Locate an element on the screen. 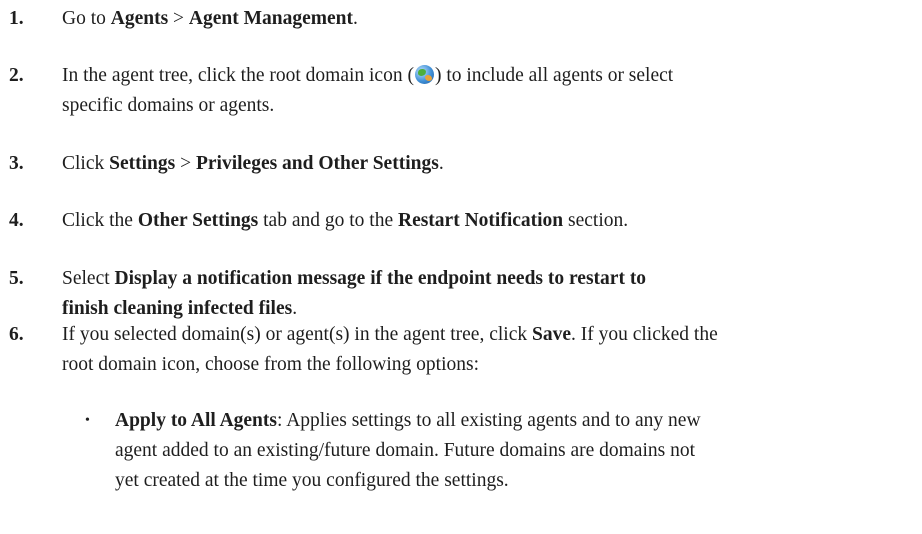 This screenshot has height=534, width=922. step-number: 5. is located at coordinates (16, 278).